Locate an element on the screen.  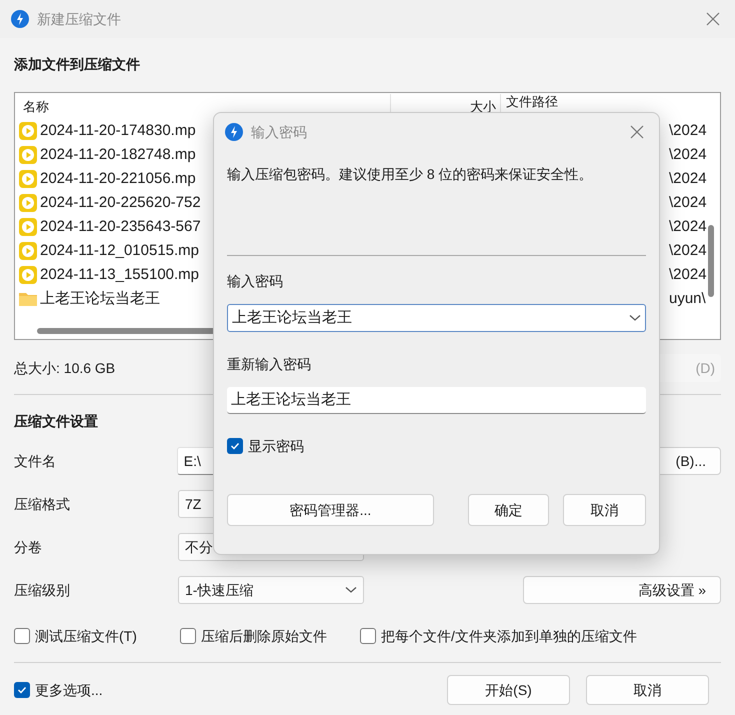
show-password-label: 显示密码 is located at coordinates (276, 446).